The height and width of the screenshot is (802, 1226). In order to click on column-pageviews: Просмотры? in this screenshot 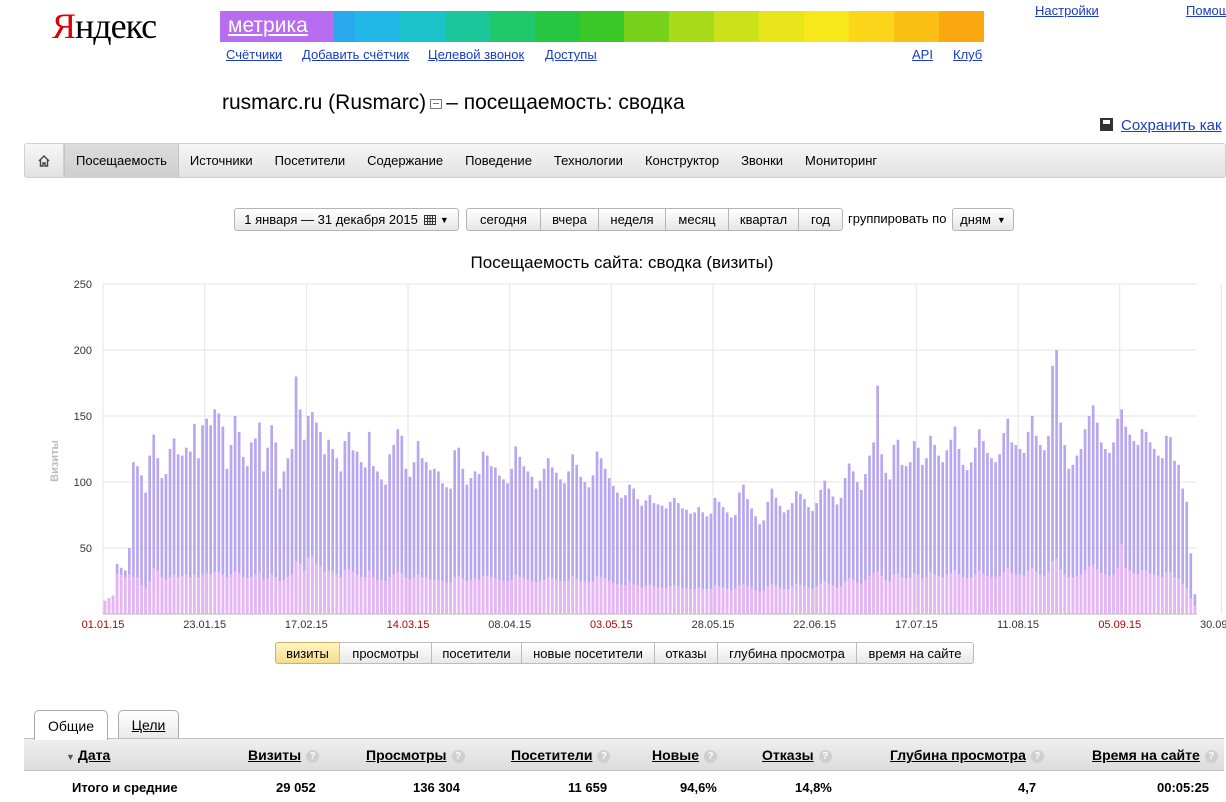, I will do `click(415, 755)`.